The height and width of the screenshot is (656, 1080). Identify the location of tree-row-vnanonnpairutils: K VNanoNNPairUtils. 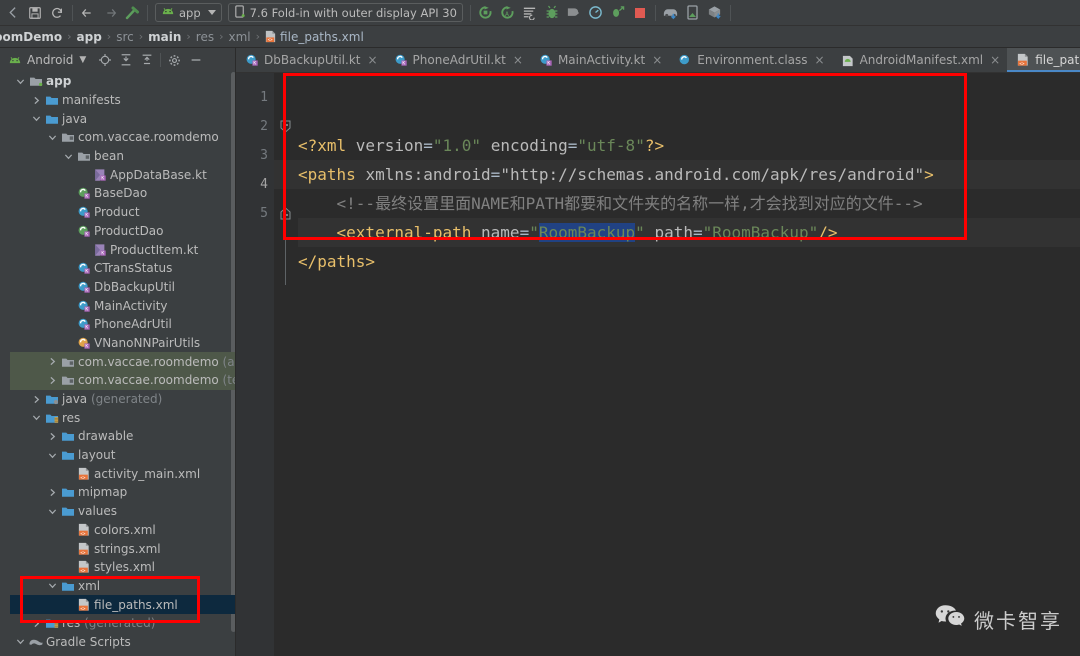
(123, 343).